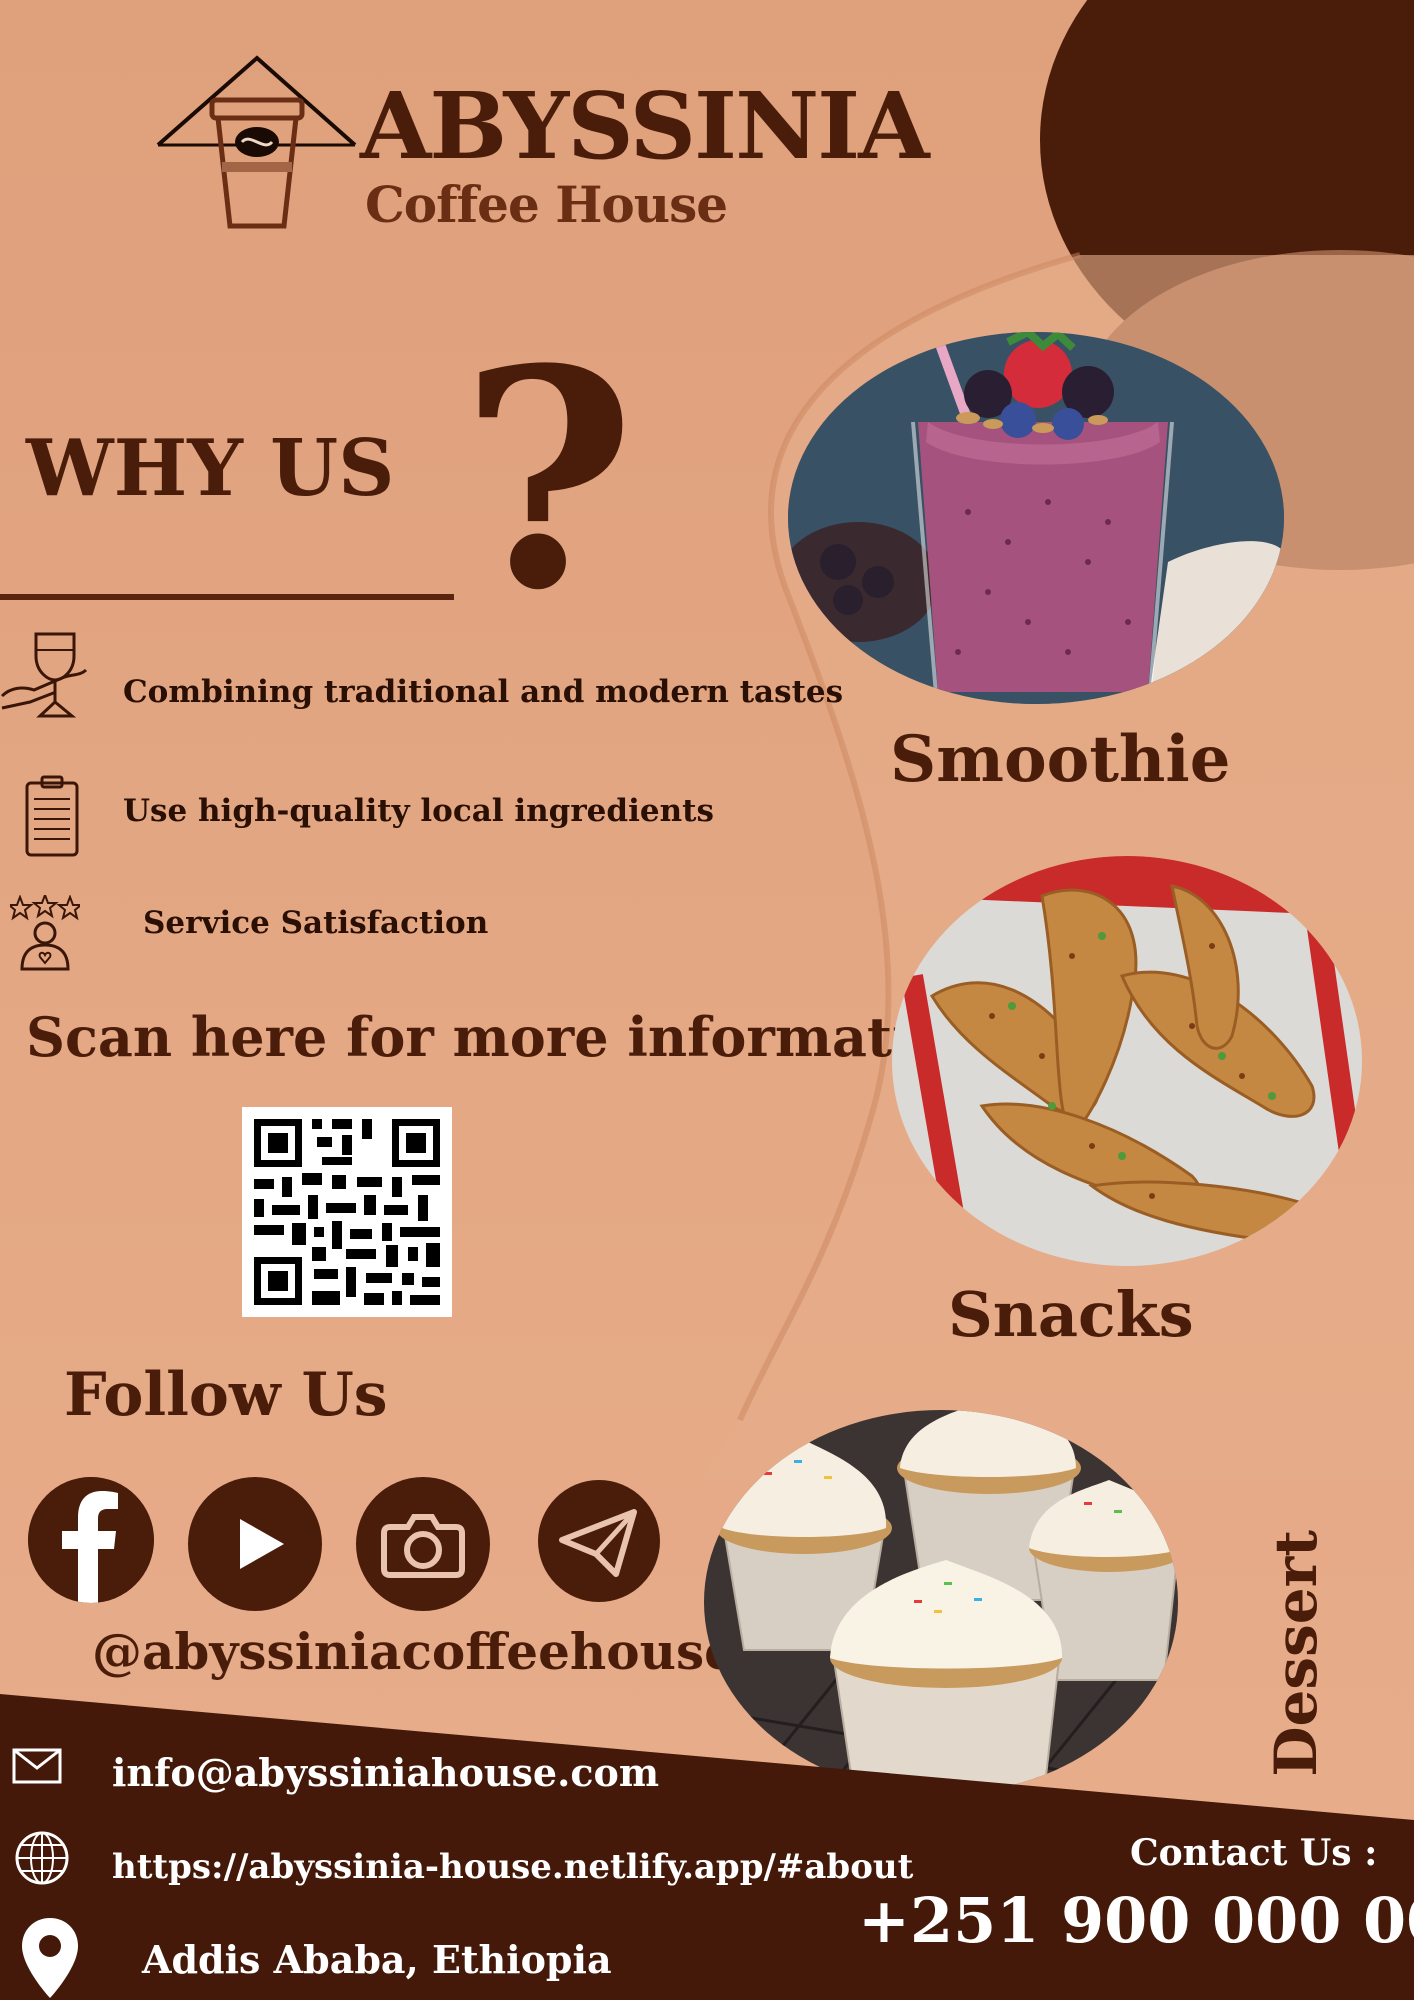  What do you see at coordinates (50, 1958) in the screenshot?
I see `location-pin-icon` at bounding box center [50, 1958].